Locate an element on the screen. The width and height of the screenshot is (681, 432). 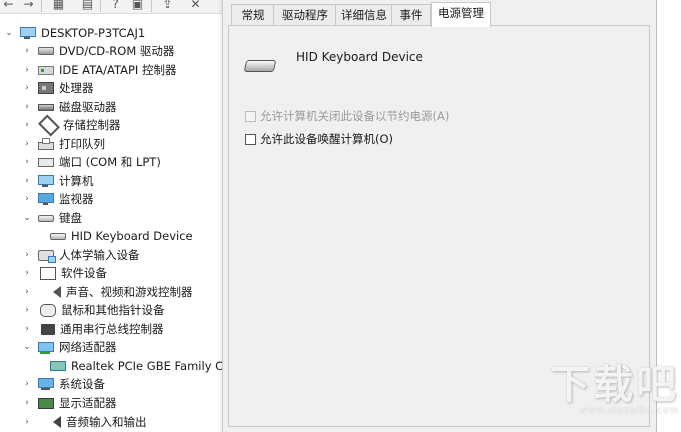
hid-icon is located at coordinates (47, 256).